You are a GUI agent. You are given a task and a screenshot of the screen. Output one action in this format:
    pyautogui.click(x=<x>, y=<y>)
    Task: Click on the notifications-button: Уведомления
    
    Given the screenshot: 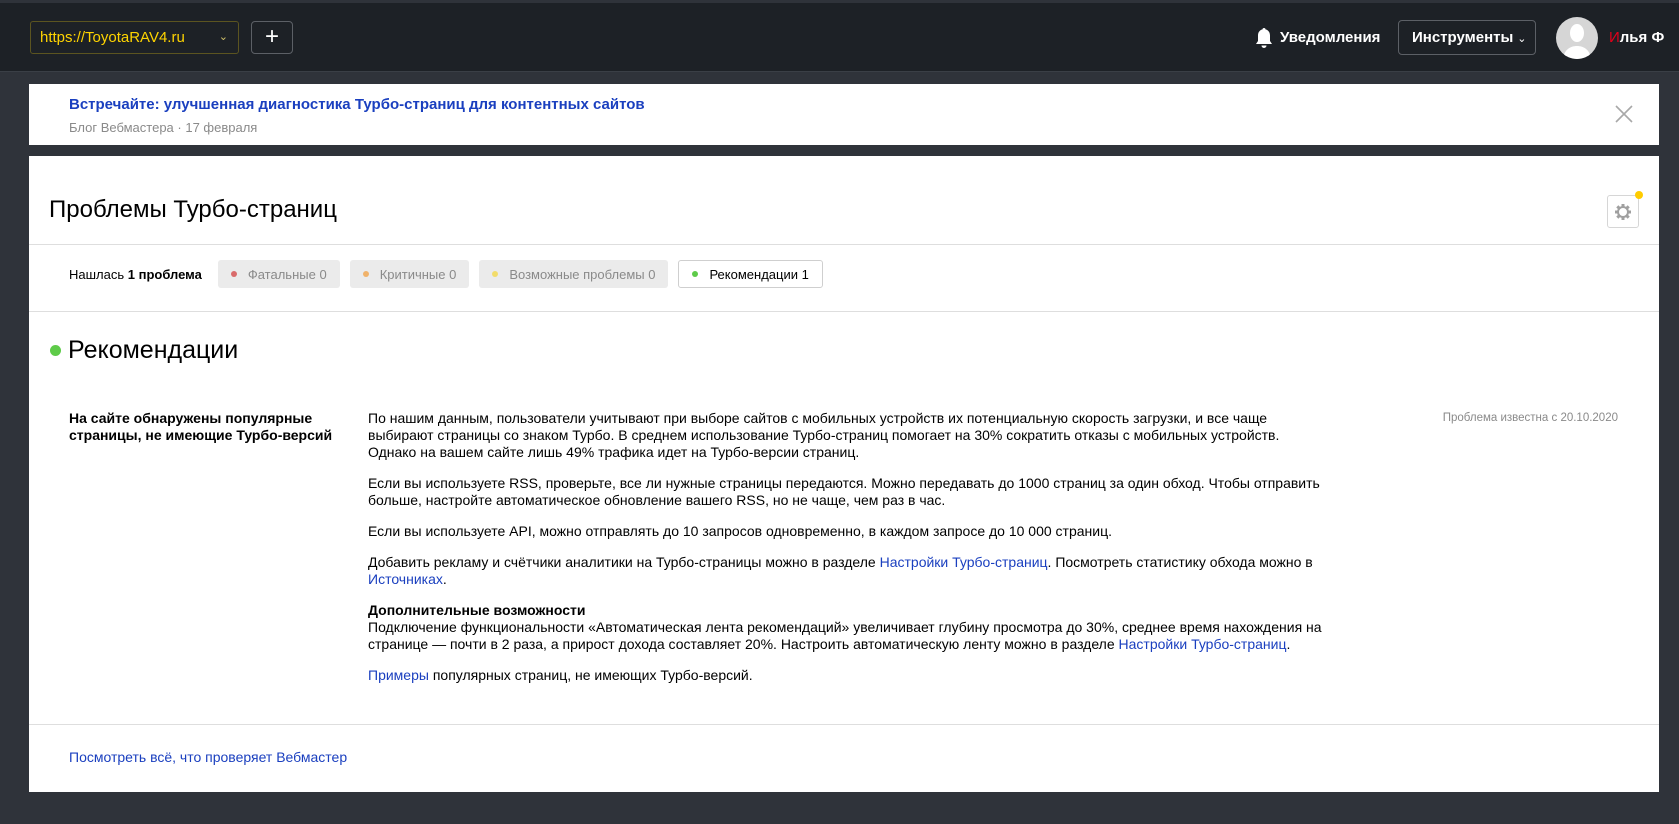 What is the action you would take?
    pyautogui.click(x=1317, y=37)
    